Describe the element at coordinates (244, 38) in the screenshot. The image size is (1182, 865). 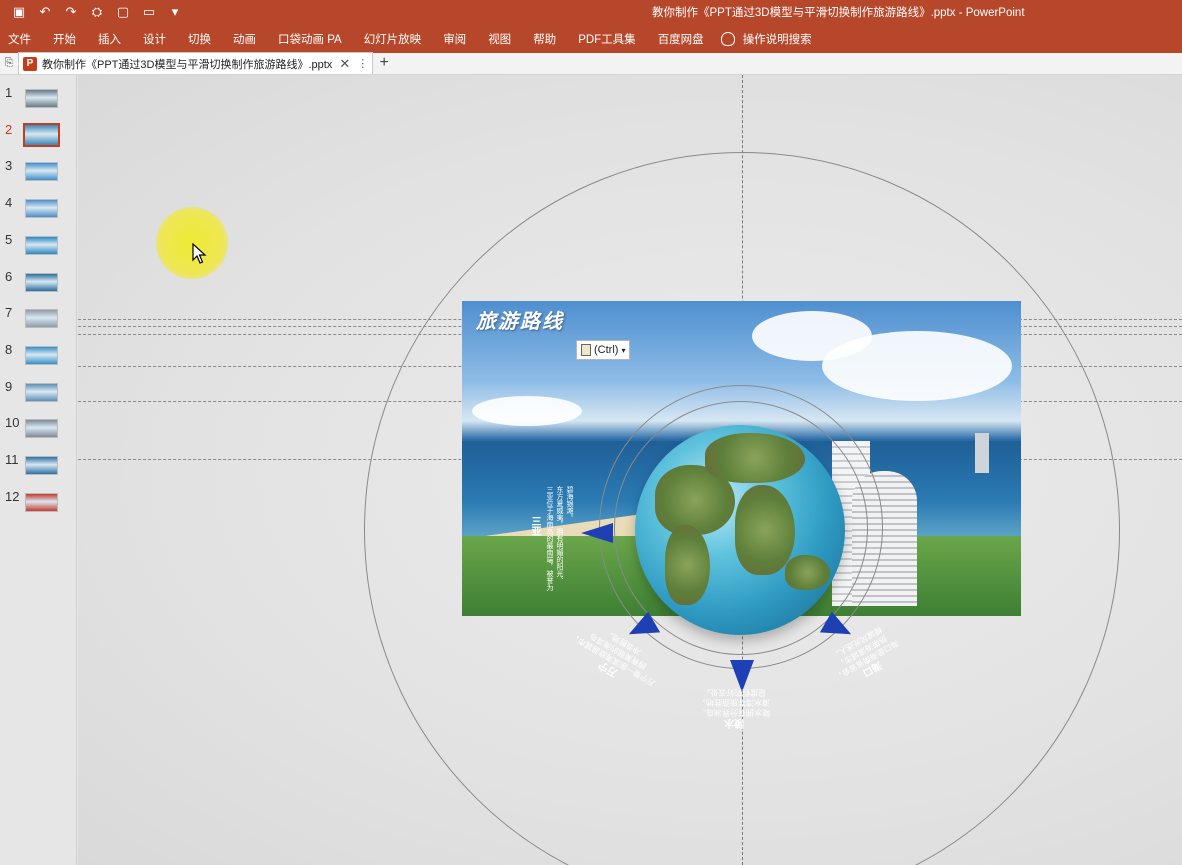
I see `tab-animations: 动画` at that location.